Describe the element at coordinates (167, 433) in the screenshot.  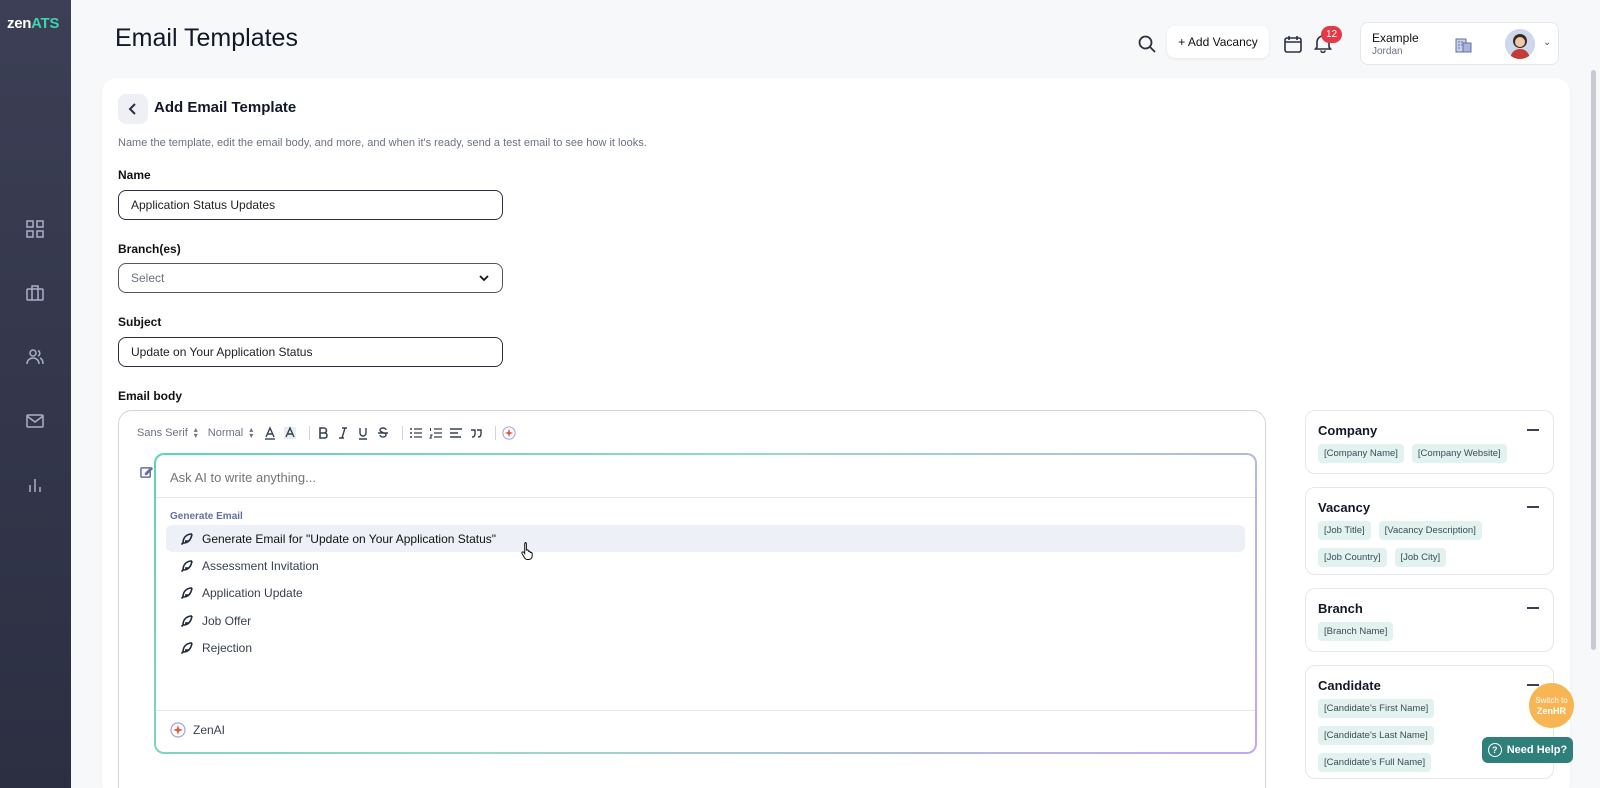
I see `font-family-select: Sans Serif ▴ ▾` at that location.